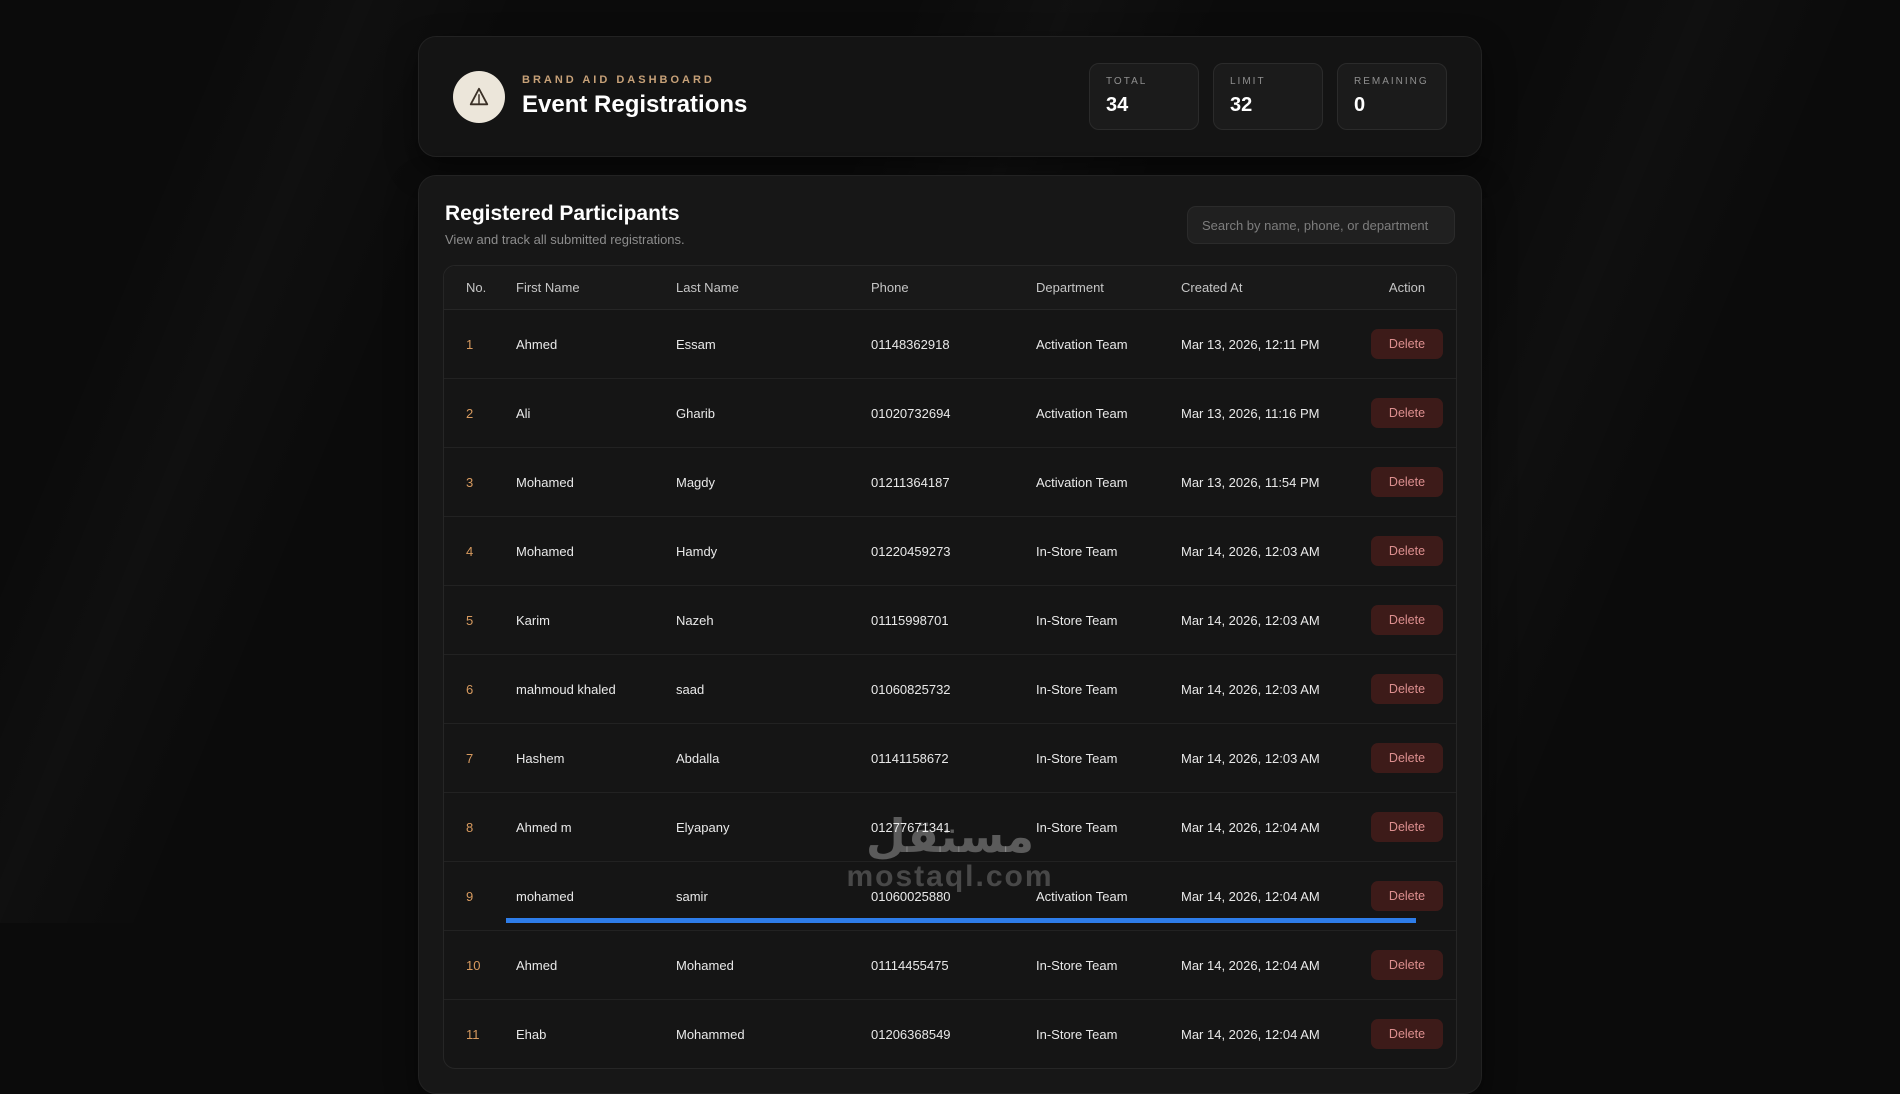  What do you see at coordinates (584, 413) in the screenshot?
I see `first-name-cell: Ali` at bounding box center [584, 413].